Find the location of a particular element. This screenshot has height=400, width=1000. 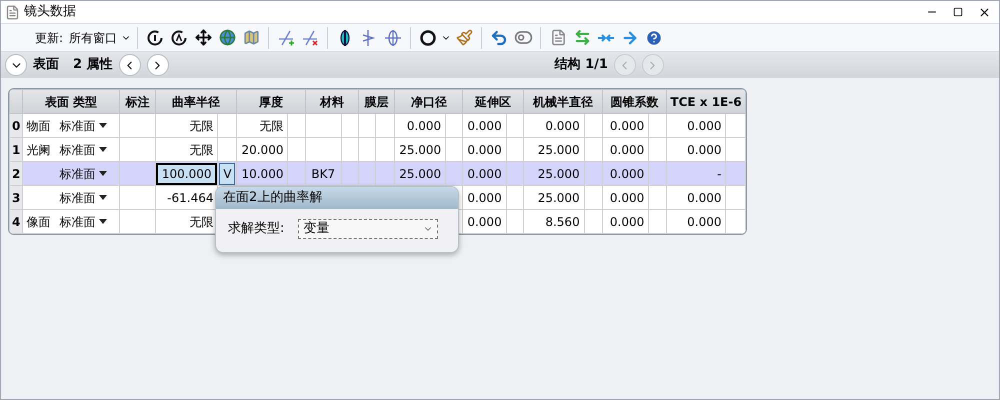

table-cell: 100.000 is located at coordinates (187, 173).